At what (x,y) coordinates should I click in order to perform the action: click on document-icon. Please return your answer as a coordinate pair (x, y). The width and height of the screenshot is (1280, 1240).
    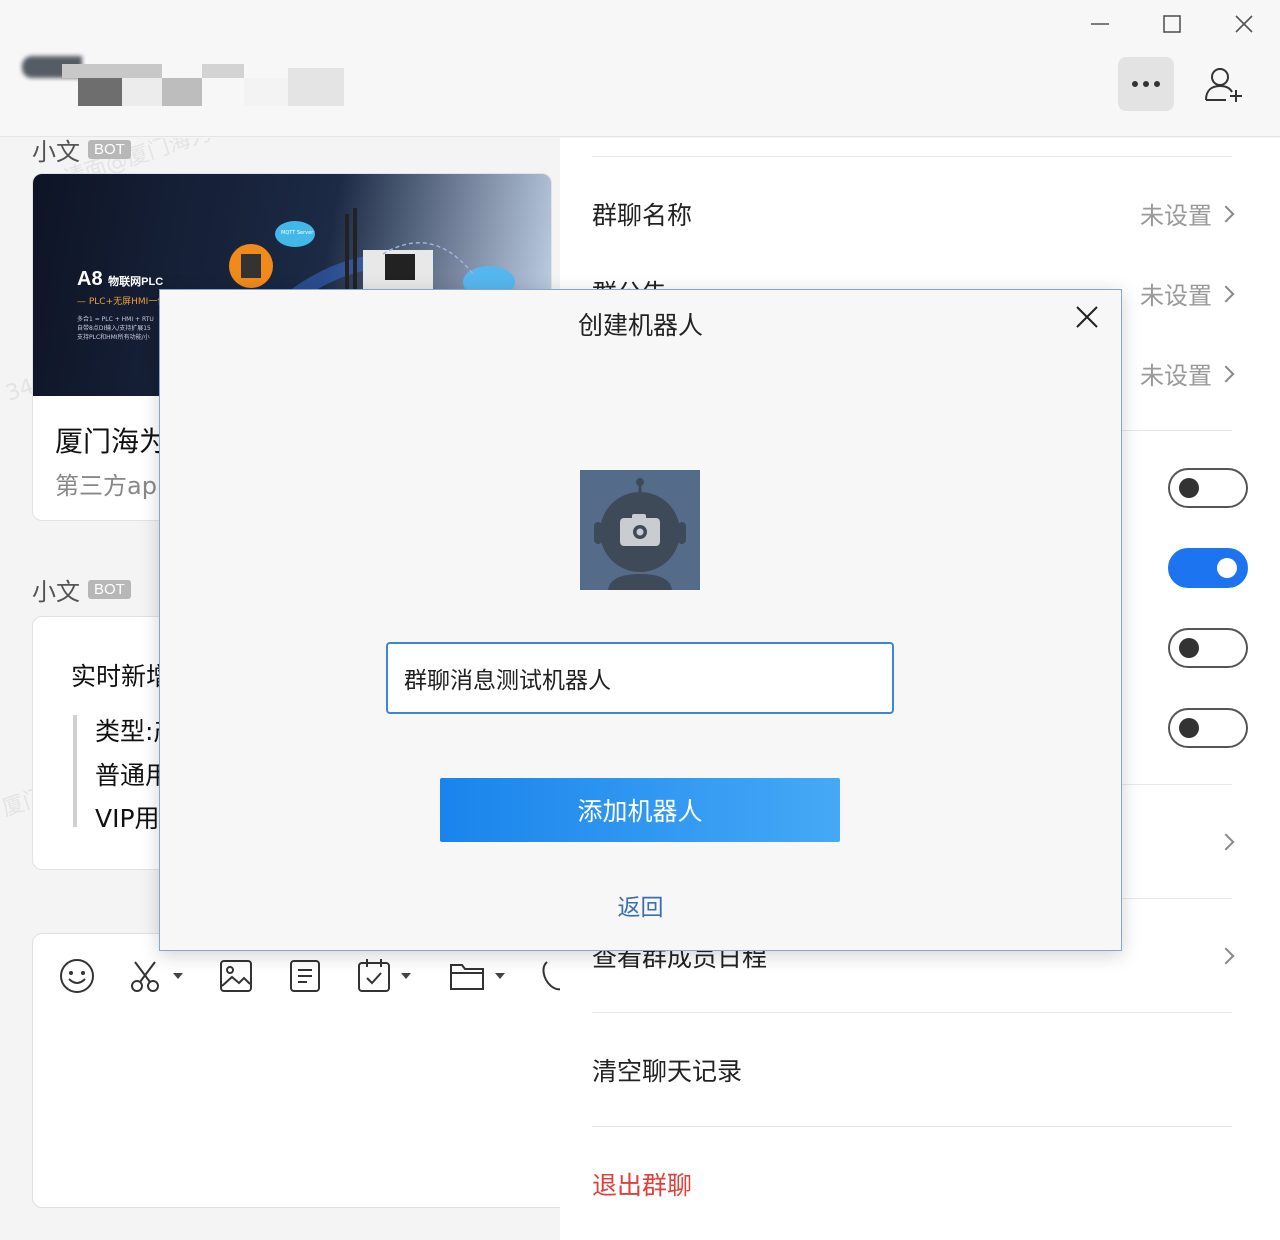
    Looking at the image, I should click on (305, 976).